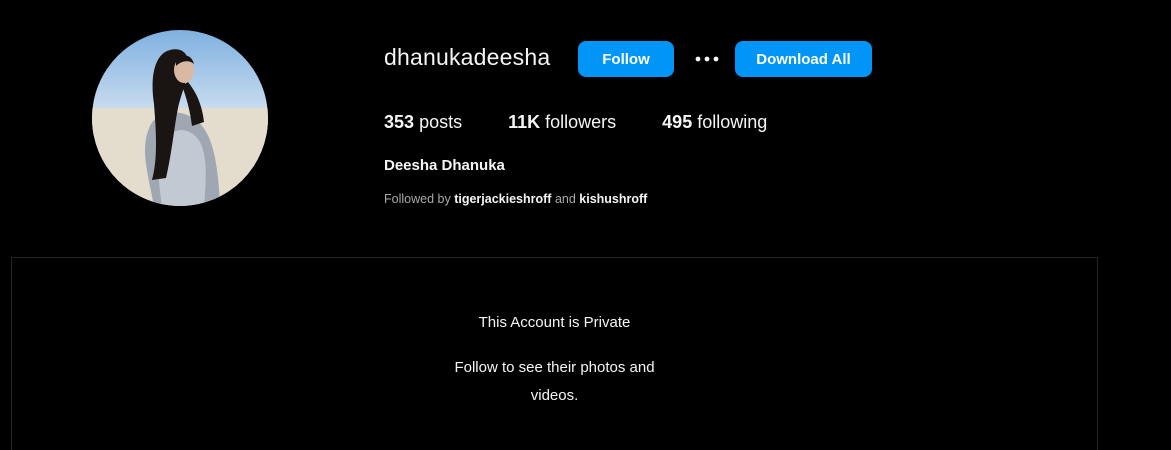 The height and width of the screenshot is (450, 1171). What do you see at coordinates (524, 122) in the screenshot?
I see `followers-number: 11K` at bounding box center [524, 122].